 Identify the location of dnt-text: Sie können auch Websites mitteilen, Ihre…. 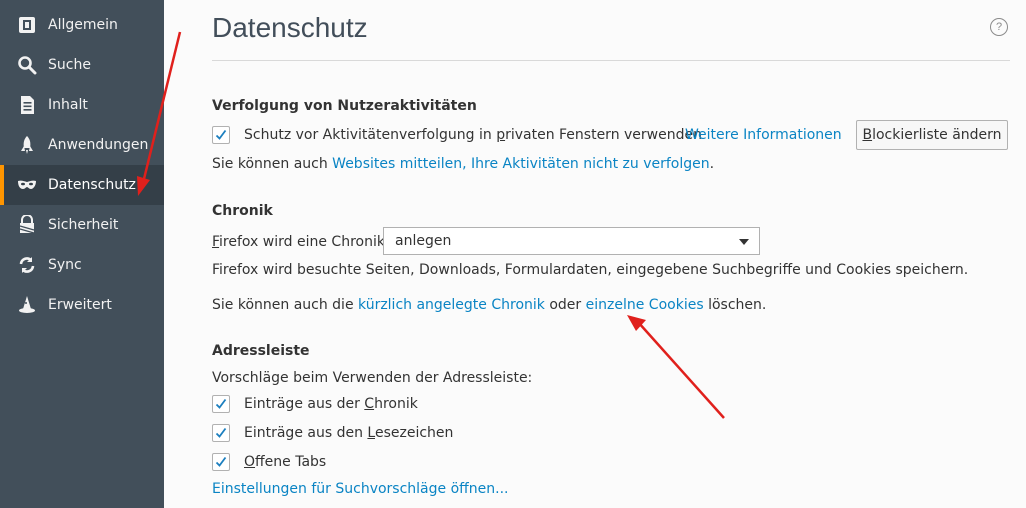
(463, 164).